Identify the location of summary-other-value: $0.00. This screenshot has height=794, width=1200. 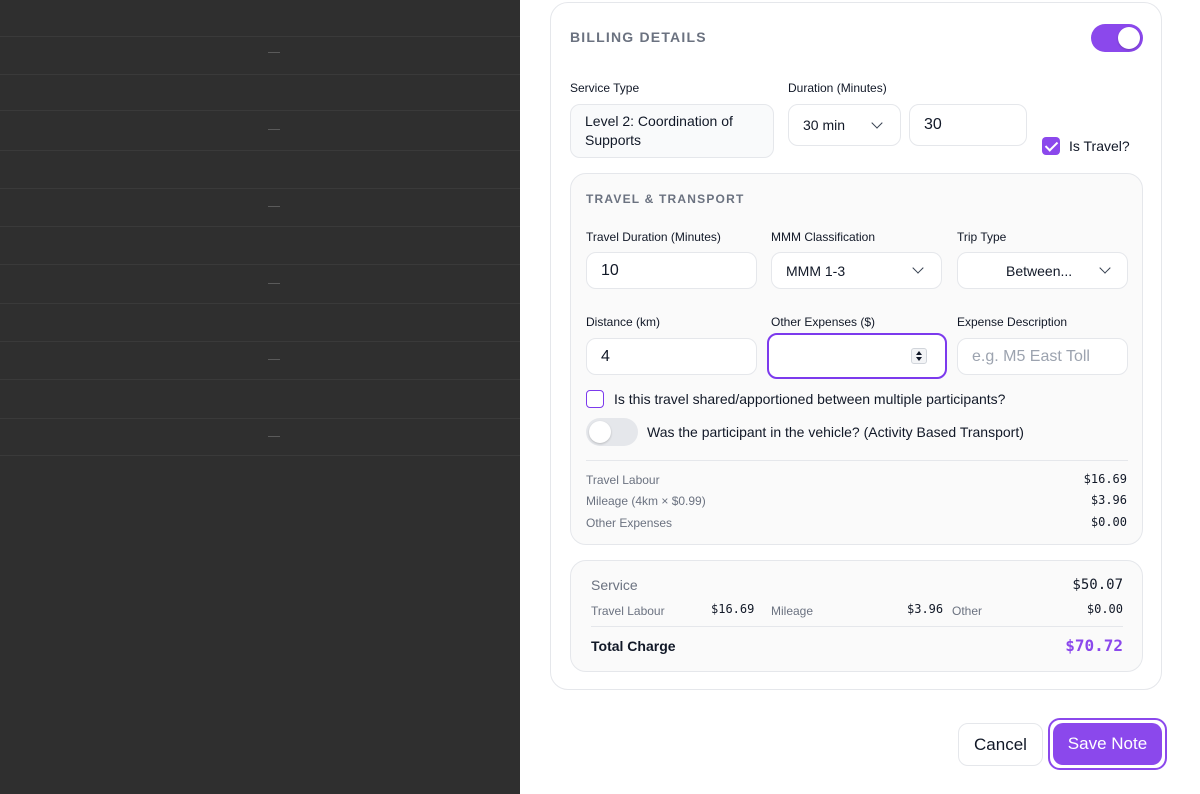
(1104, 609).